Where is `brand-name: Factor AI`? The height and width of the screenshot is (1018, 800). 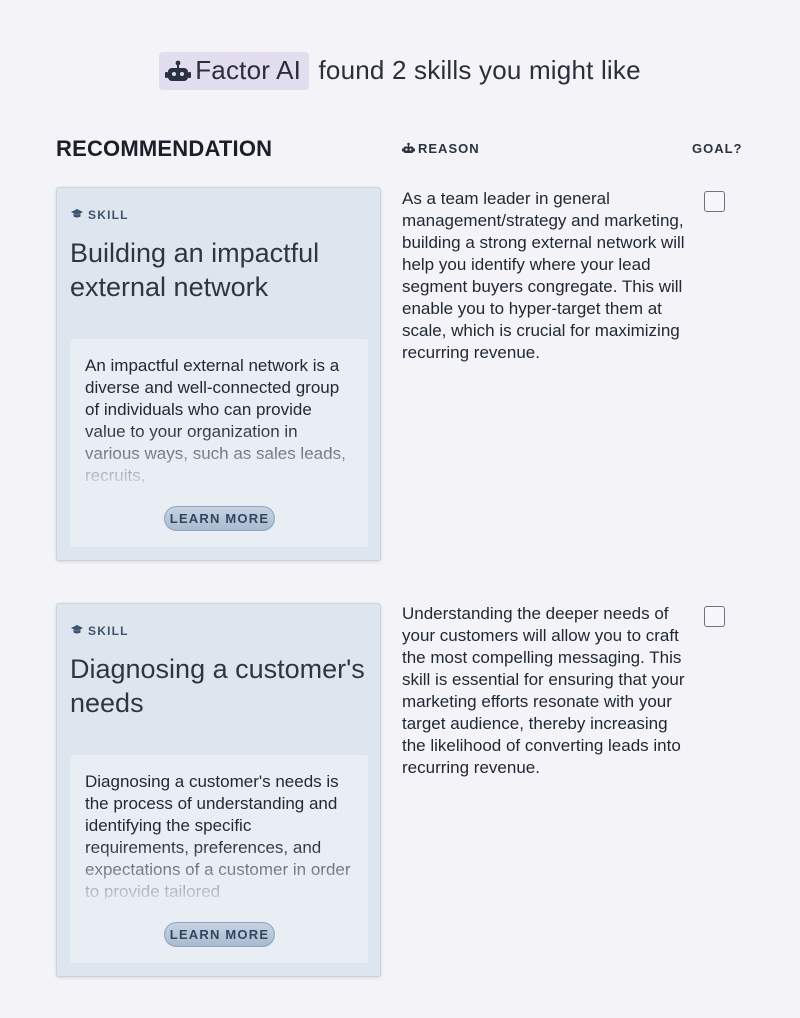 brand-name: Factor AI is located at coordinates (248, 70).